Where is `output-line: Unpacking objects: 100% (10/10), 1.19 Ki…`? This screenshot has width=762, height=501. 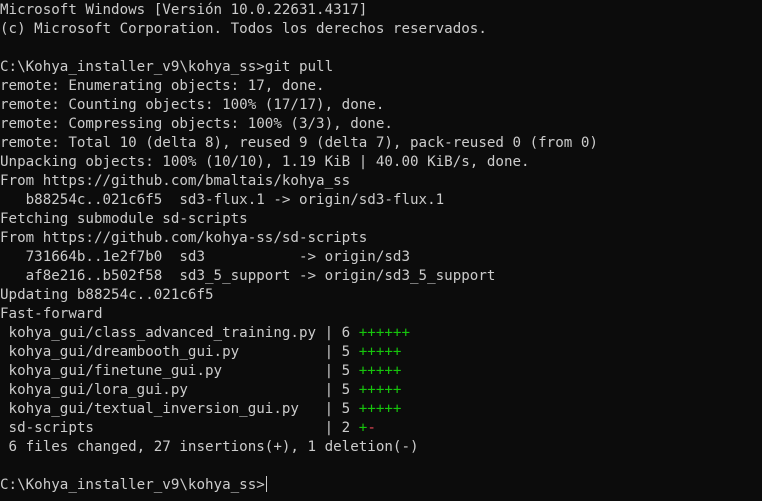 output-line: Unpacking objects: 100% (10/10), 1.19 Ki… is located at coordinates (265, 162).